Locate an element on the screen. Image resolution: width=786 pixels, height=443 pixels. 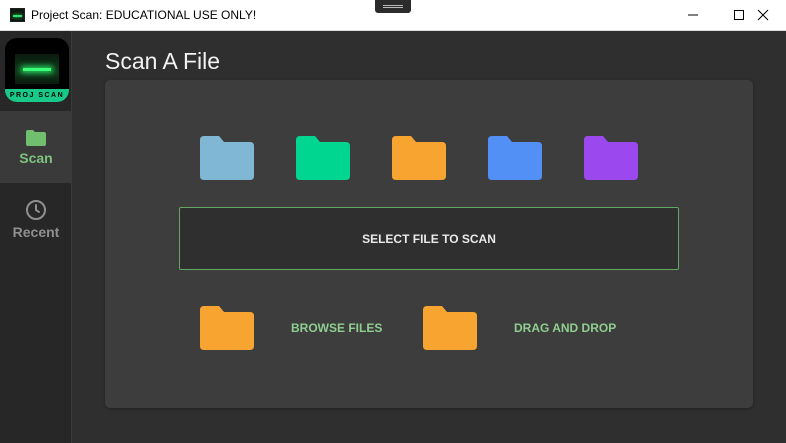
close-icon is located at coordinates (763, 15).